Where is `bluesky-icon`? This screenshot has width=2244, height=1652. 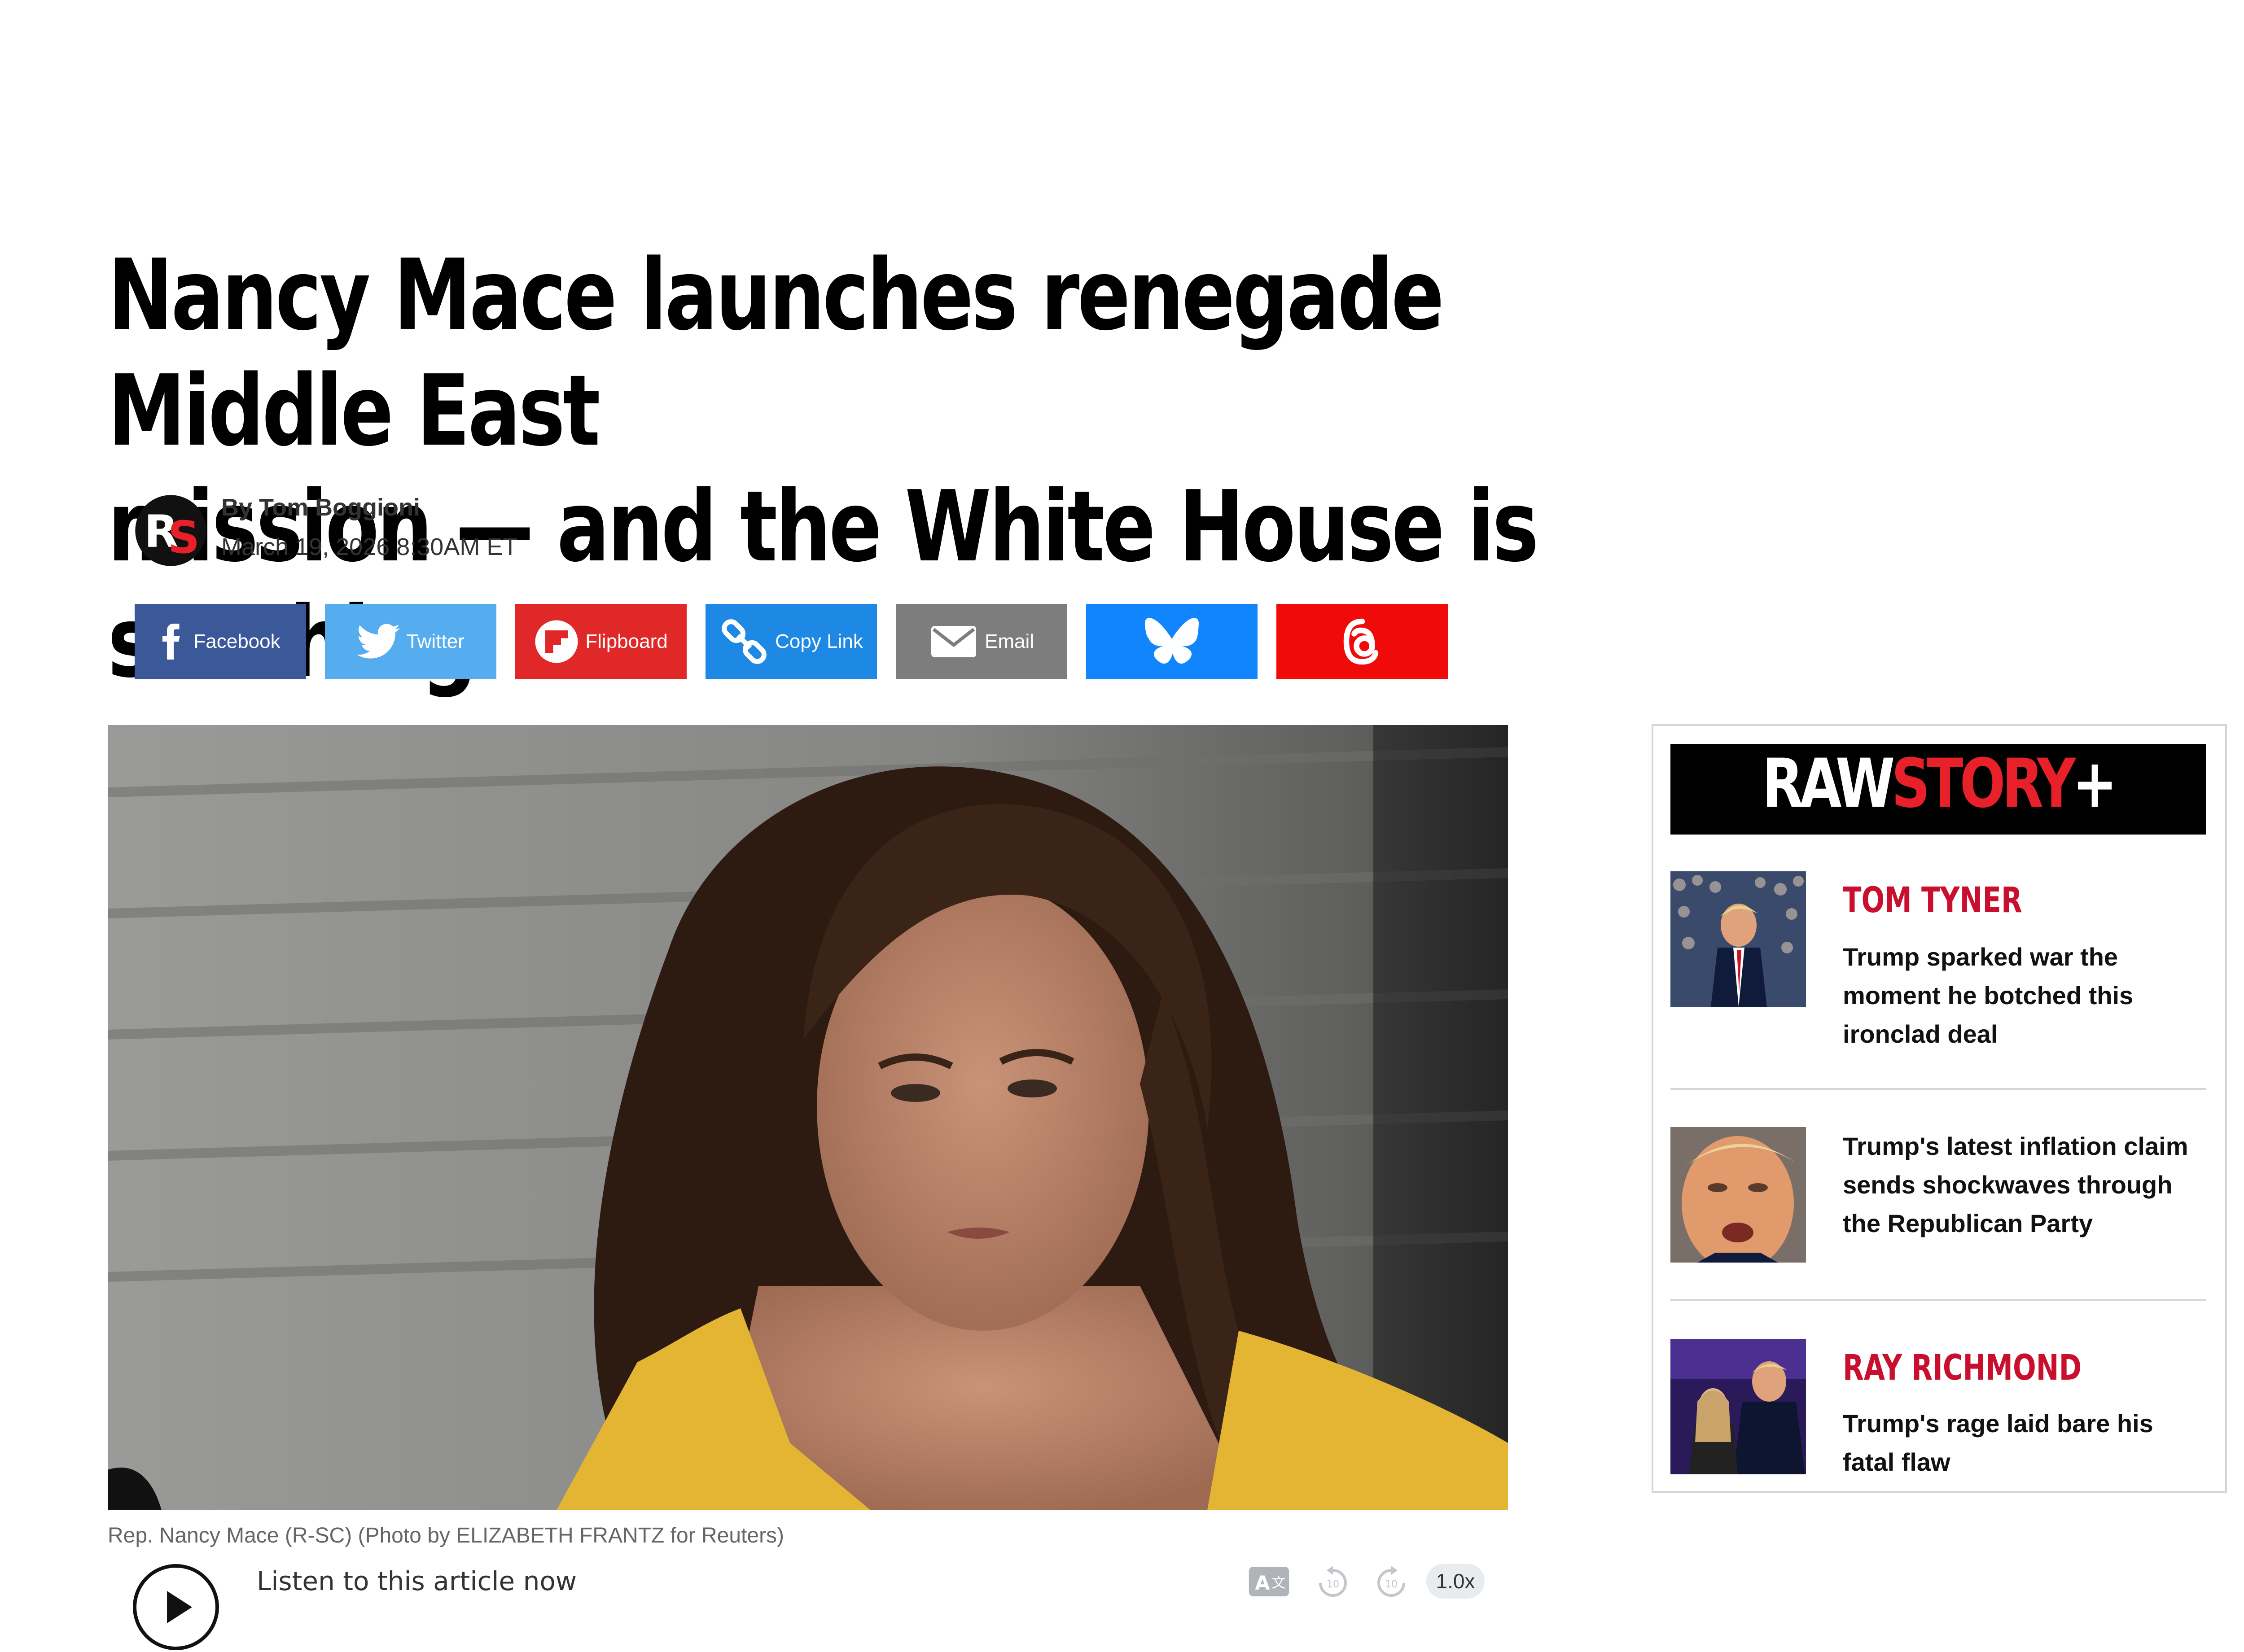
bluesky-icon is located at coordinates (1172, 641).